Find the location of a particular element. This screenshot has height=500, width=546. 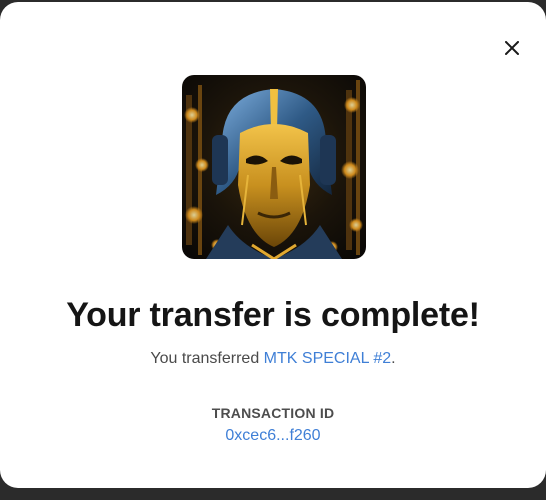

subtitle-suffix: . is located at coordinates (393, 358).